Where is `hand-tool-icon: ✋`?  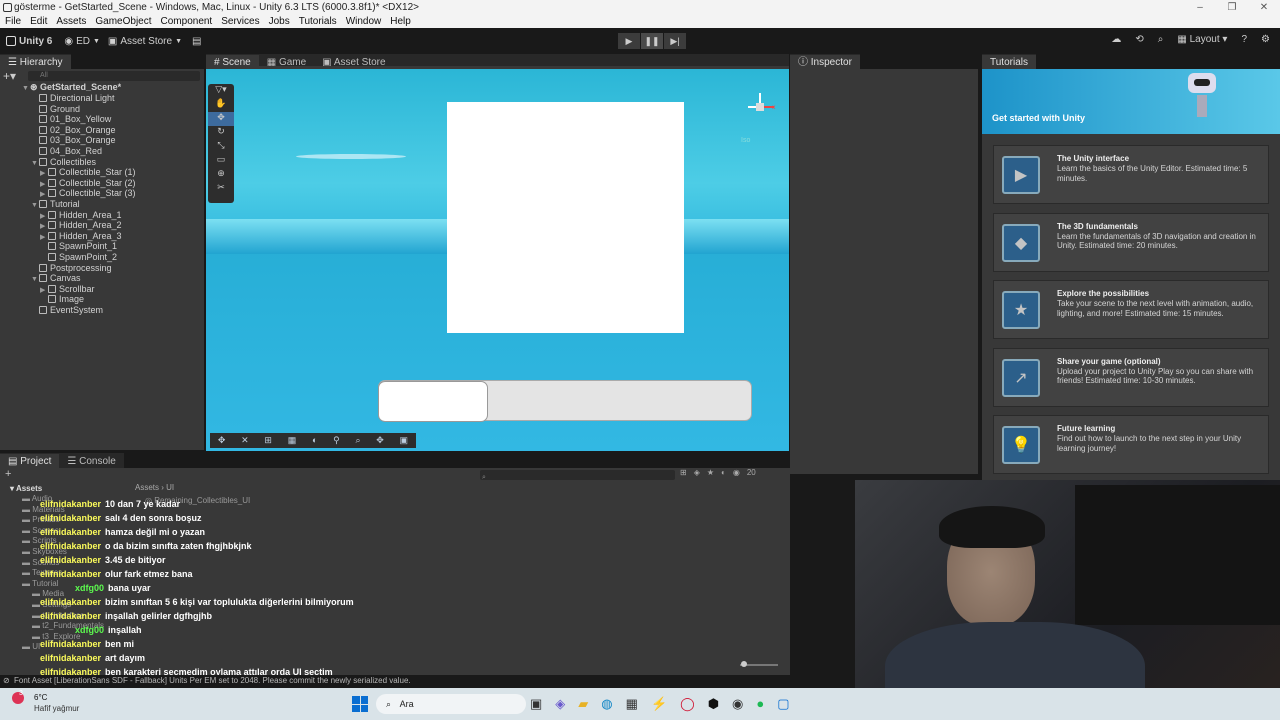
hand-tool-icon: ✋ is located at coordinates (221, 105).